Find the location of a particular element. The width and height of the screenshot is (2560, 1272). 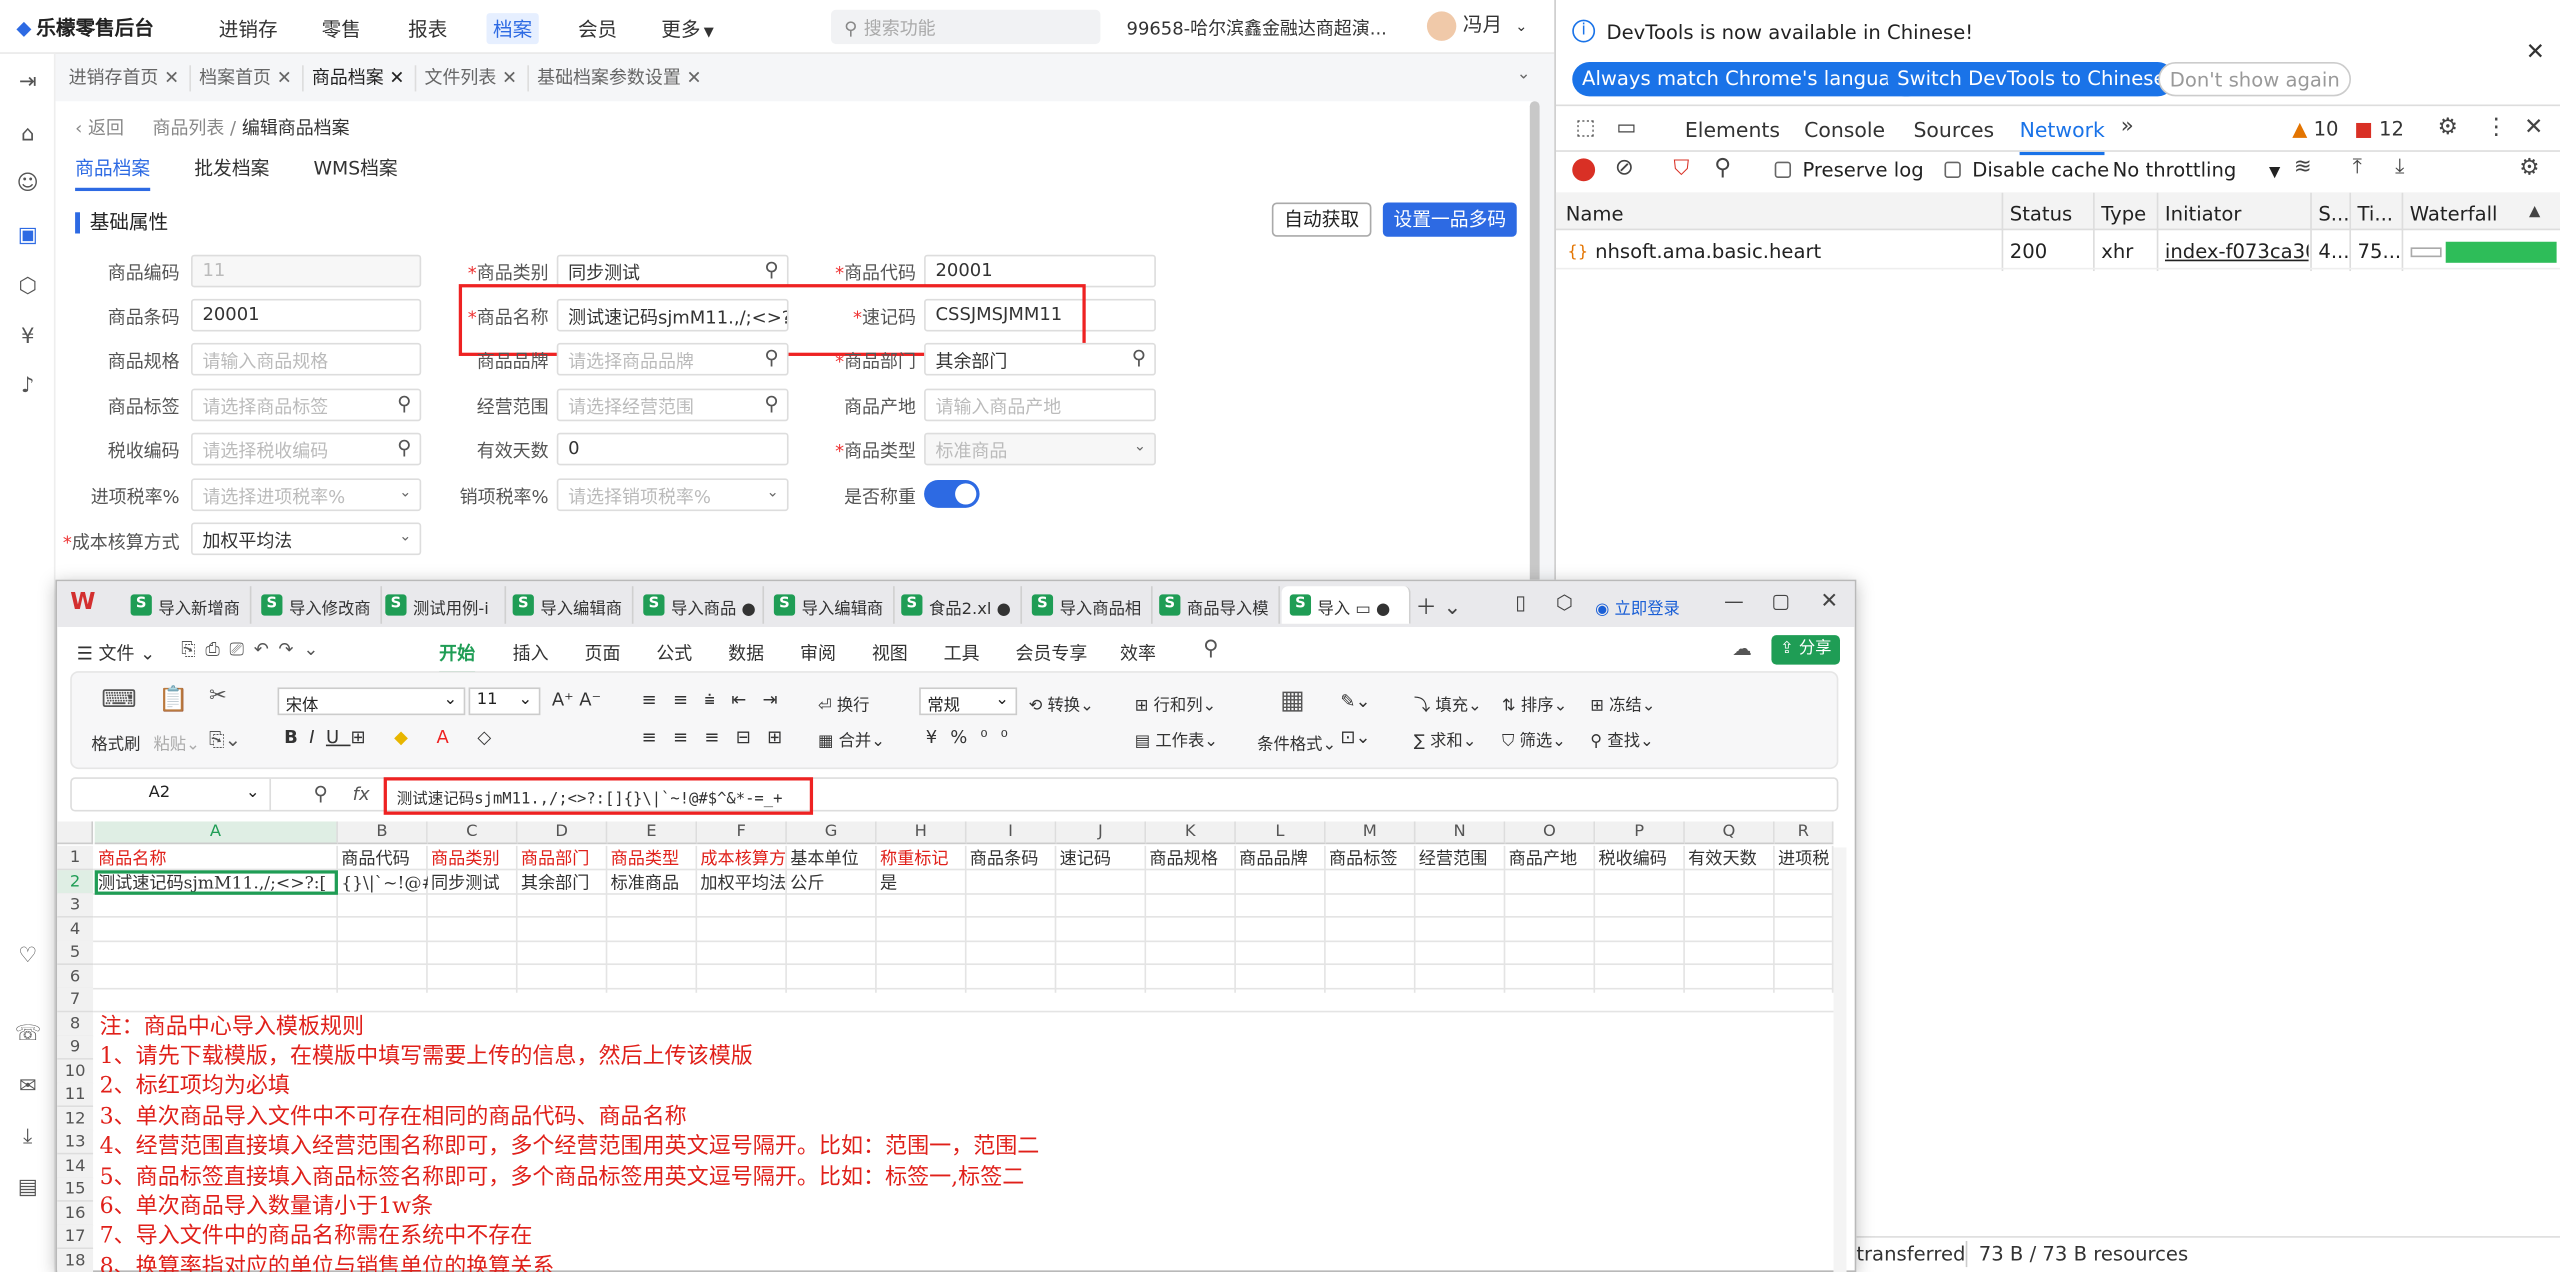

row-header-5: 5 is located at coordinates (75, 953).